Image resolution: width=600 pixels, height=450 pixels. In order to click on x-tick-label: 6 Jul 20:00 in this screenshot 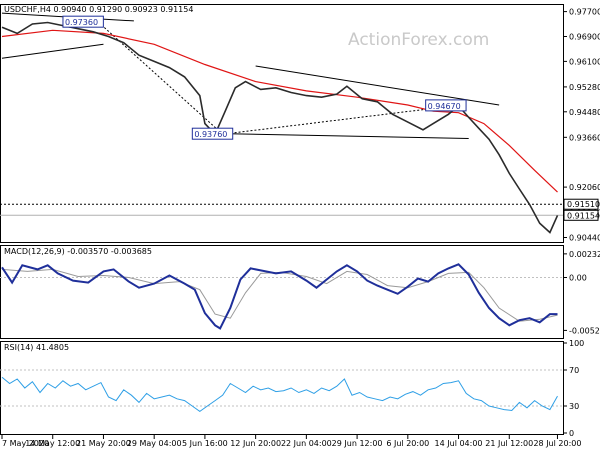, I will do `click(407, 443)`.